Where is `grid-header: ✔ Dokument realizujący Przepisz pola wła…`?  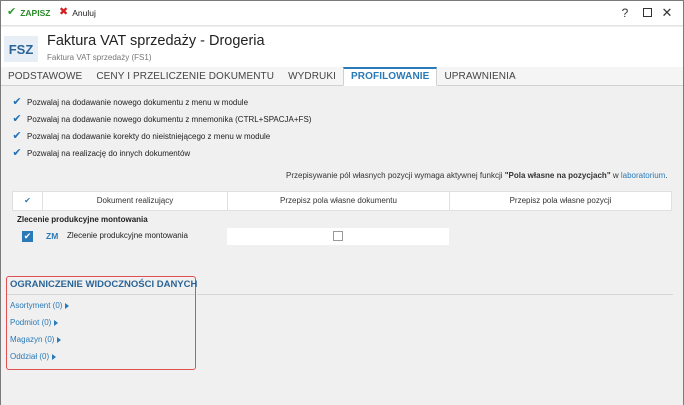 grid-header: ✔ Dokument realizujący Przepisz pola wła… is located at coordinates (342, 201).